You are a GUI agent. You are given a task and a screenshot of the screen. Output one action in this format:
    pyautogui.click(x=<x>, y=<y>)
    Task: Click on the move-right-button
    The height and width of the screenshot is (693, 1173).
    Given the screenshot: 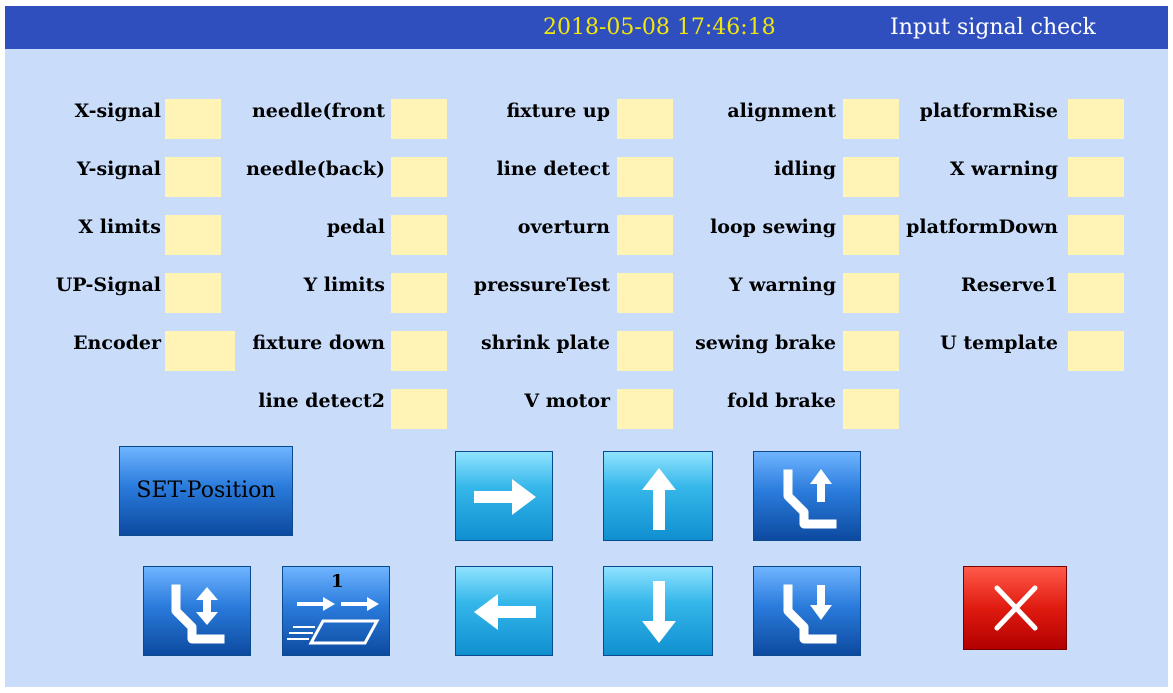 What is the action you would take?
    pyautogui.click(x=504, y=496)
    